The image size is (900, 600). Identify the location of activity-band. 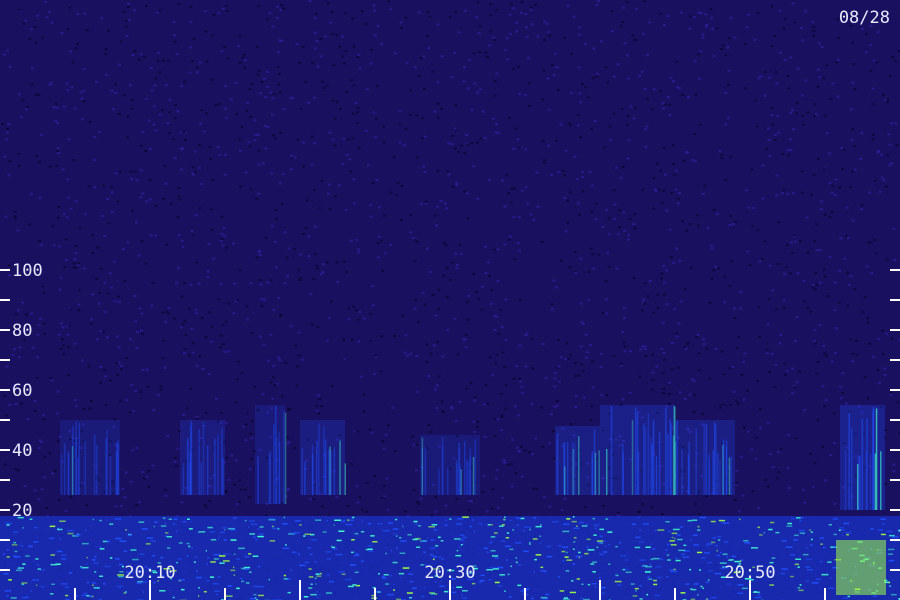
(577, 460).